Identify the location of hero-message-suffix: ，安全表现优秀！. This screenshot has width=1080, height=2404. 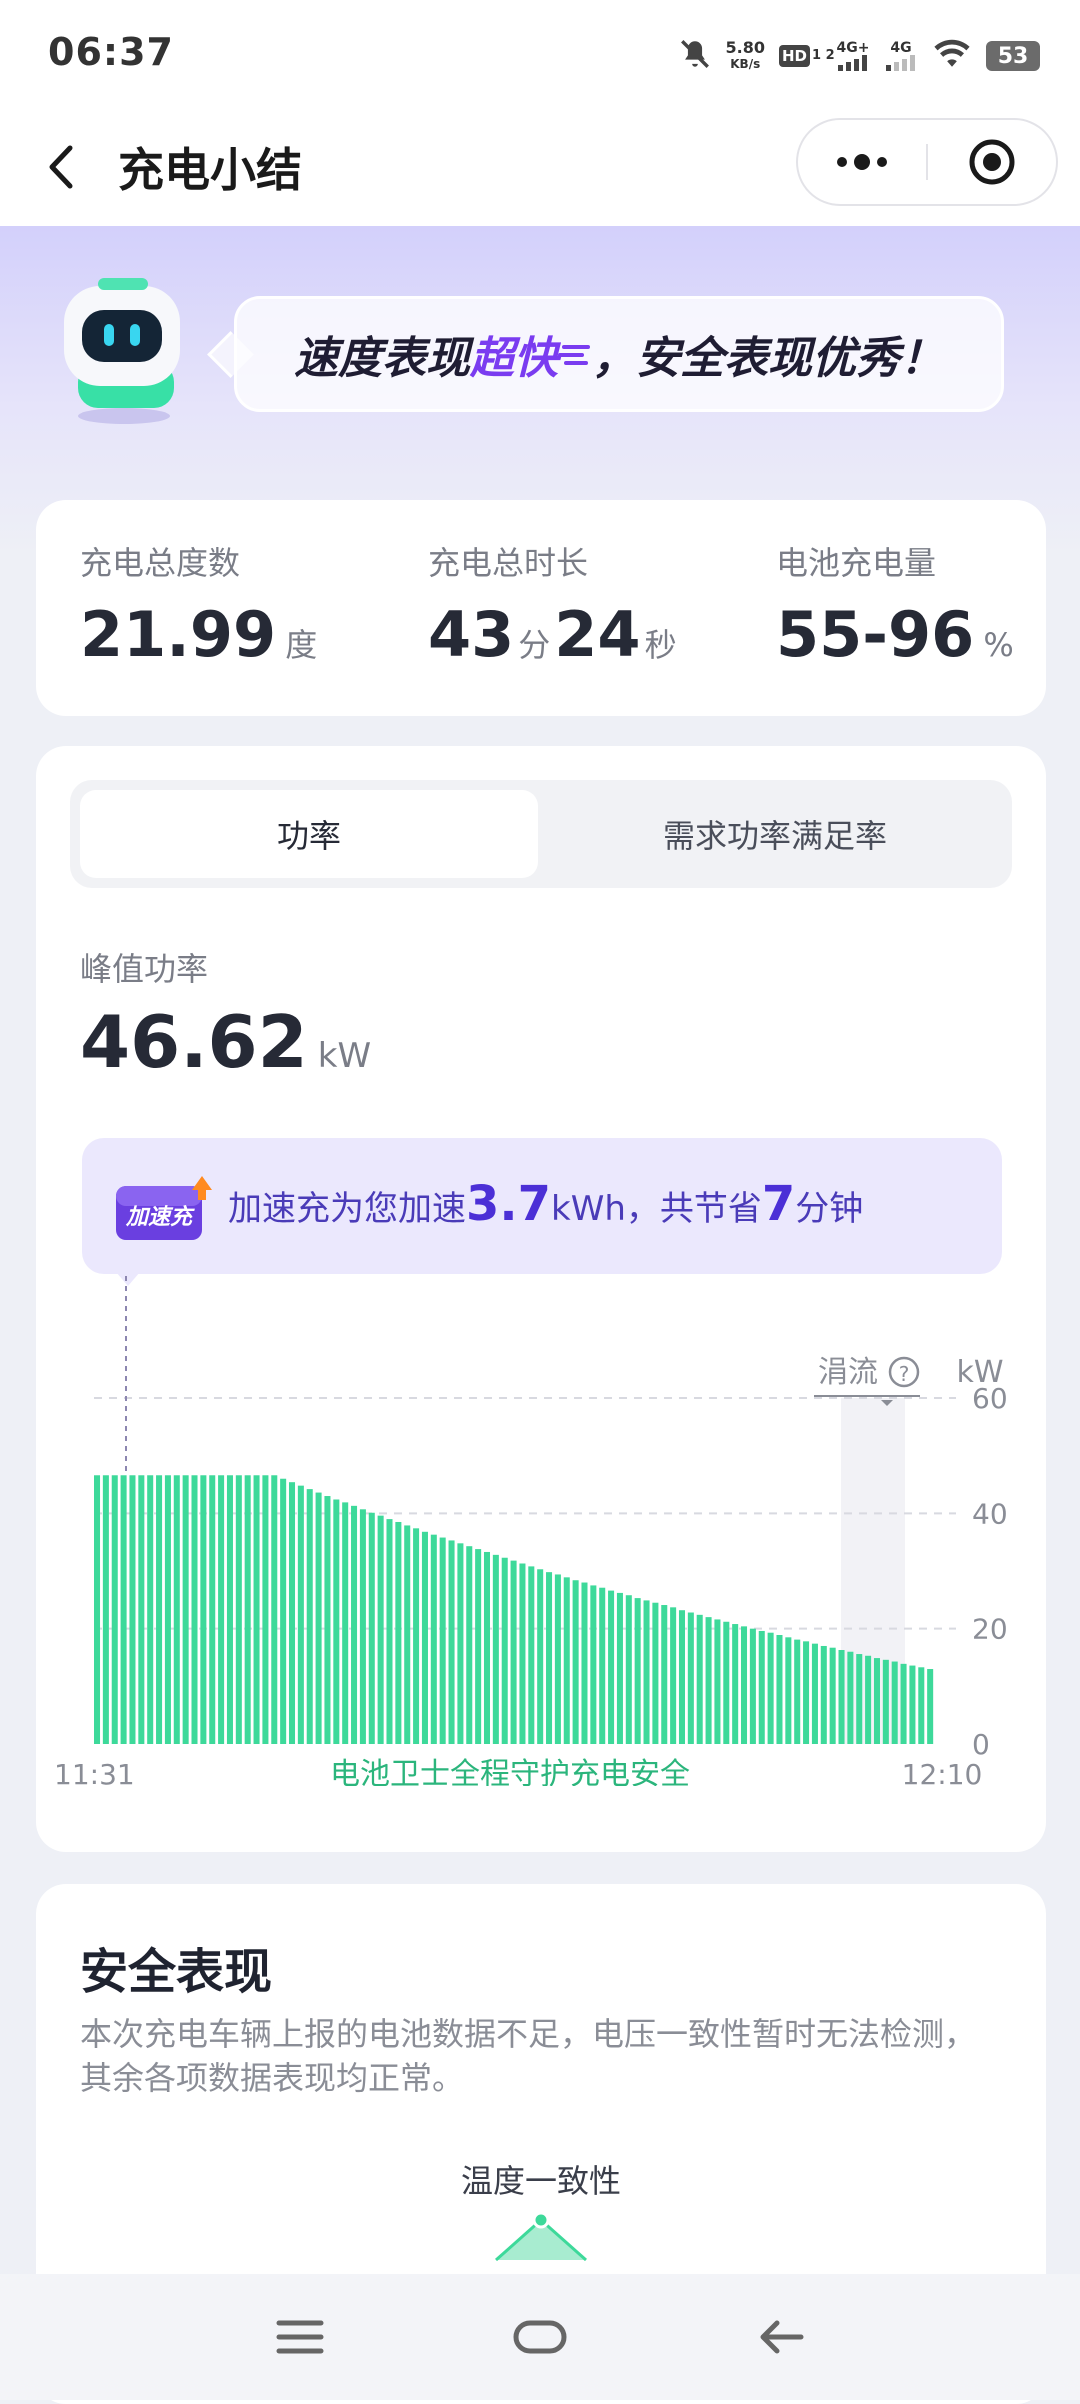
(768, 358).